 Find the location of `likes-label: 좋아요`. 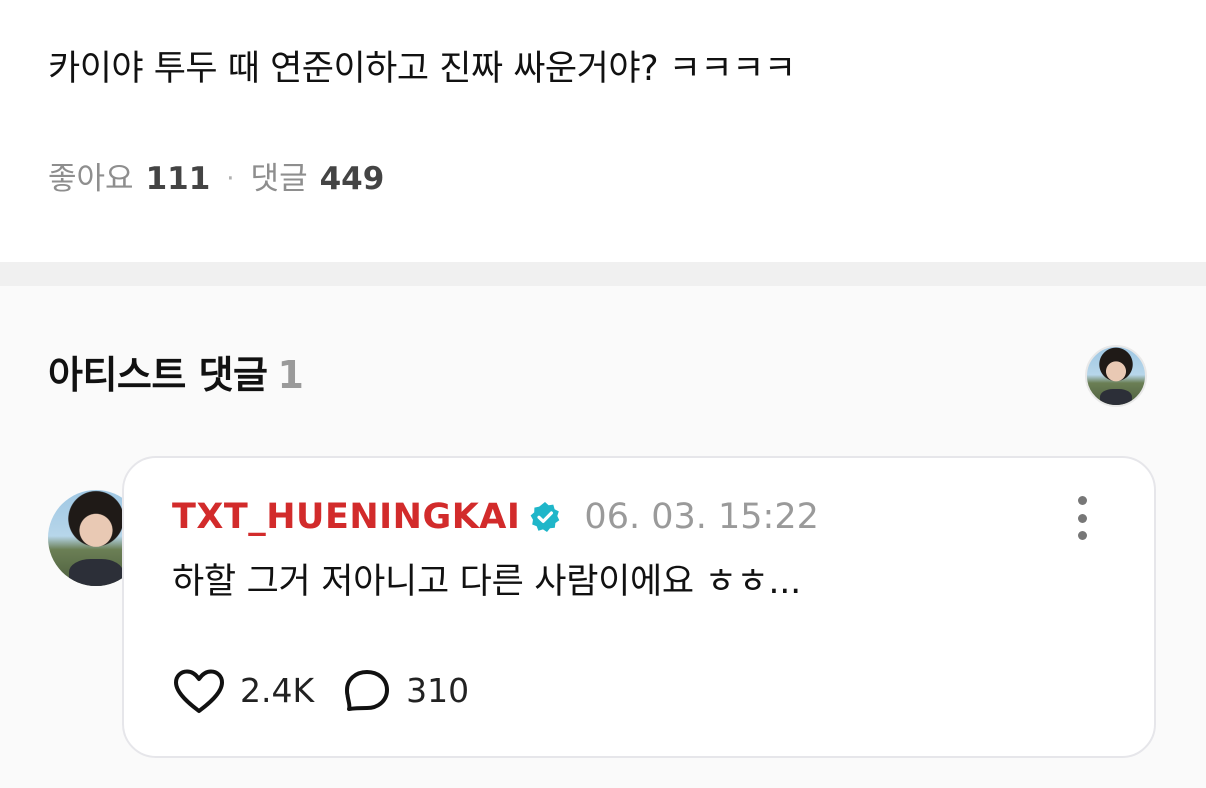

likes-label: 좋아요 is located at coordinates (91, 179).